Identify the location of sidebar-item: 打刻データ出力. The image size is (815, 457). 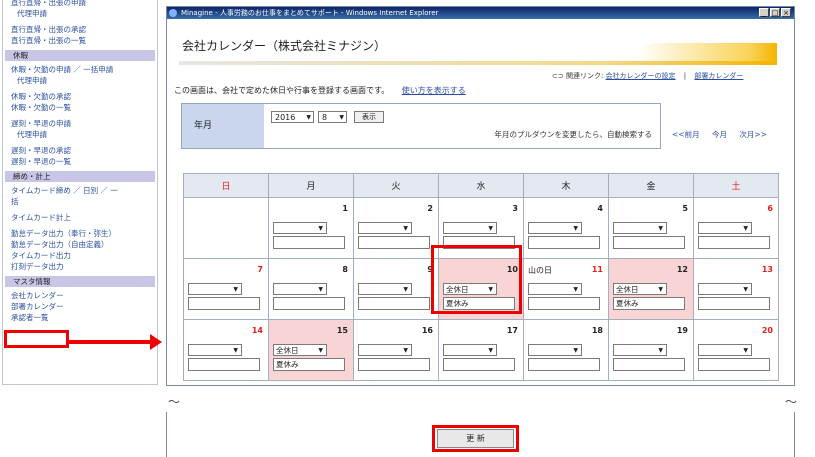
(80, 266).